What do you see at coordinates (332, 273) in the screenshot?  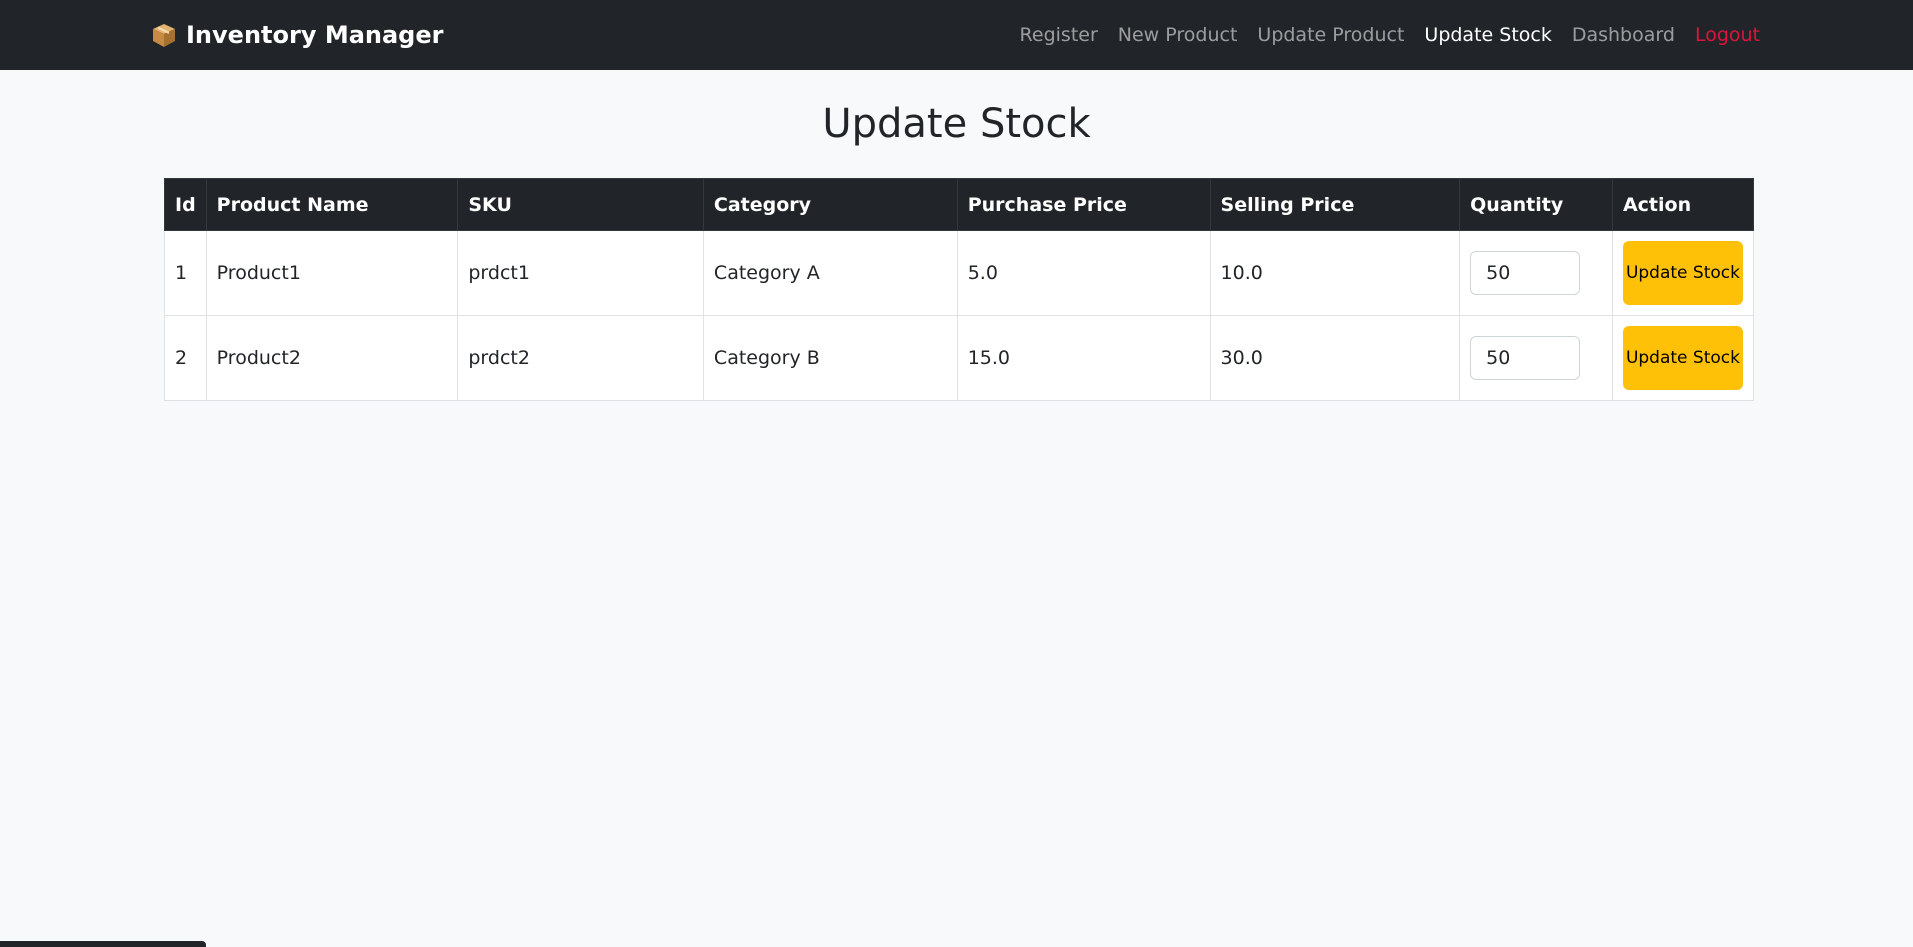 I see `cell-product-name: Product1` at bounding box center [332, 273].